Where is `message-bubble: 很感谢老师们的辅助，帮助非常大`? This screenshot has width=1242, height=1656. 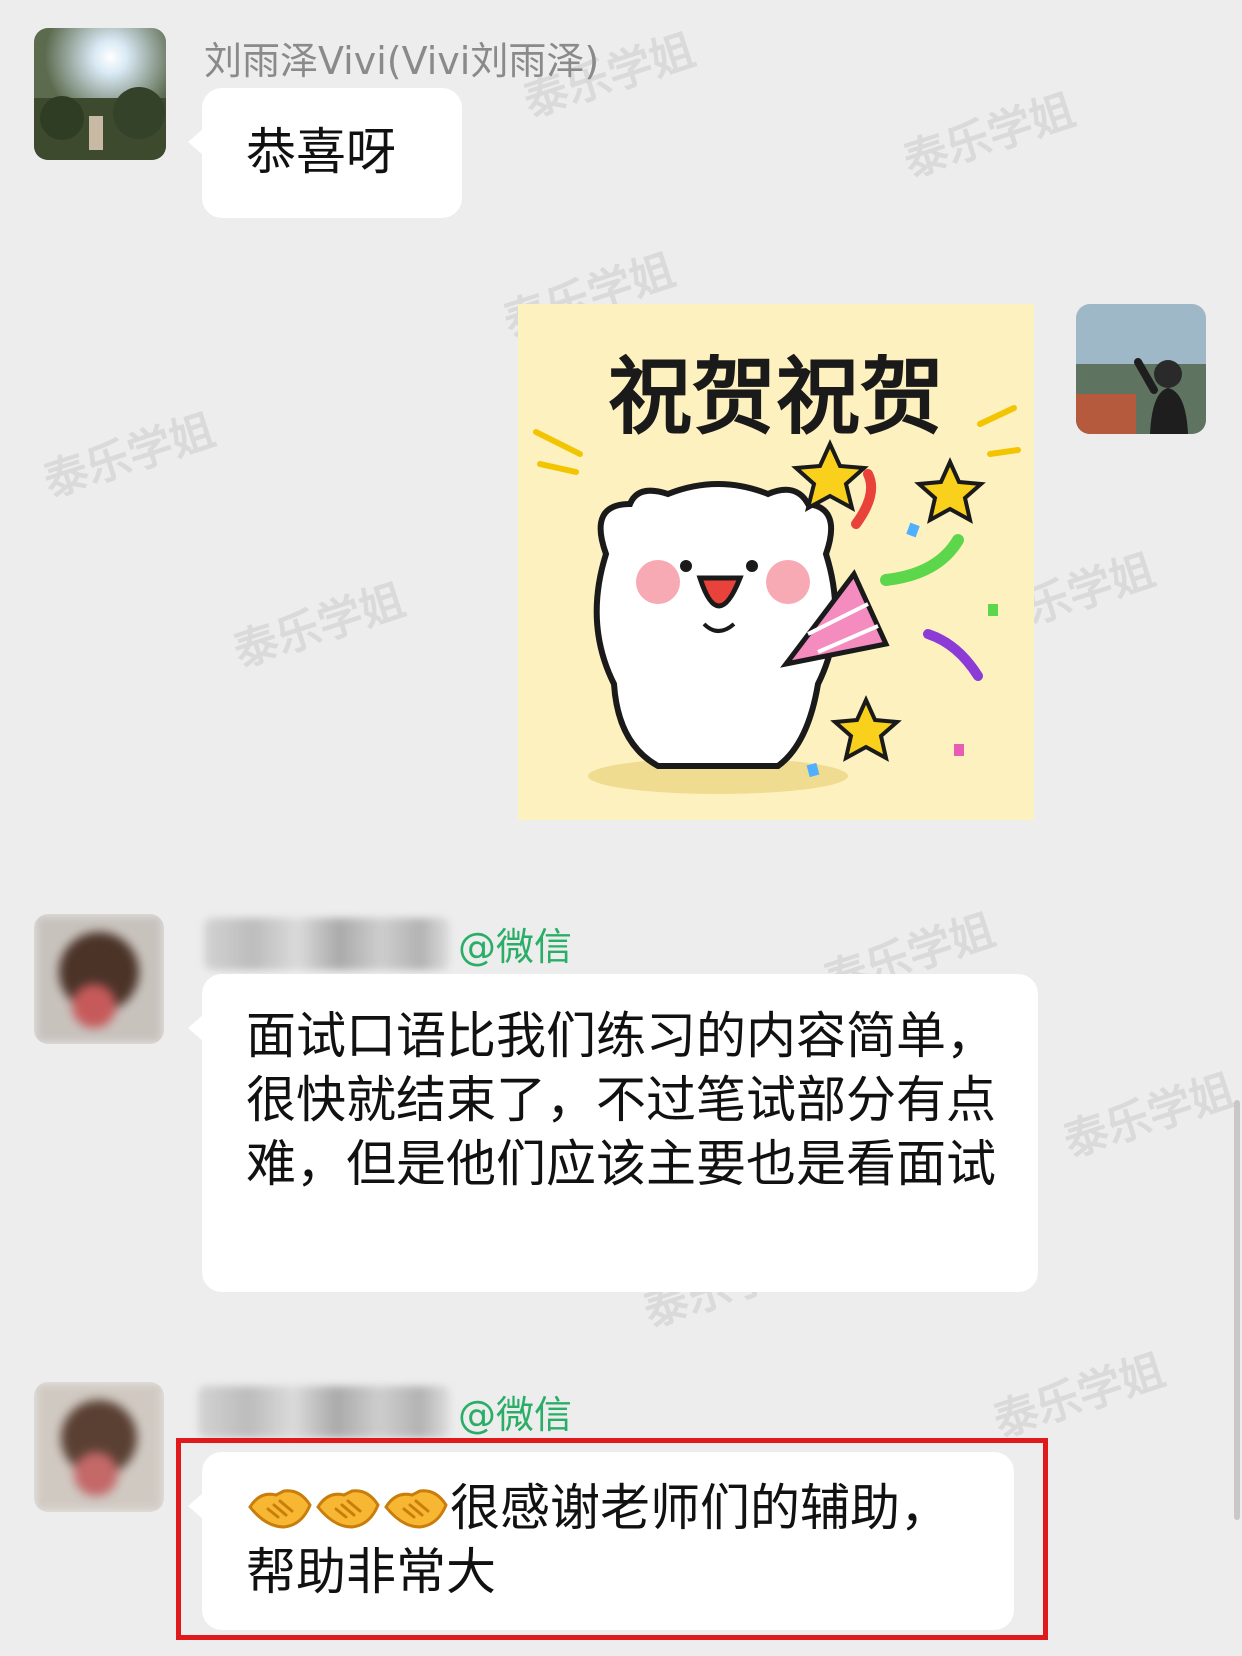
message-bubble: 很感谢老师们的辅助，帮助非常大 is located at coordinates (601, 1541).